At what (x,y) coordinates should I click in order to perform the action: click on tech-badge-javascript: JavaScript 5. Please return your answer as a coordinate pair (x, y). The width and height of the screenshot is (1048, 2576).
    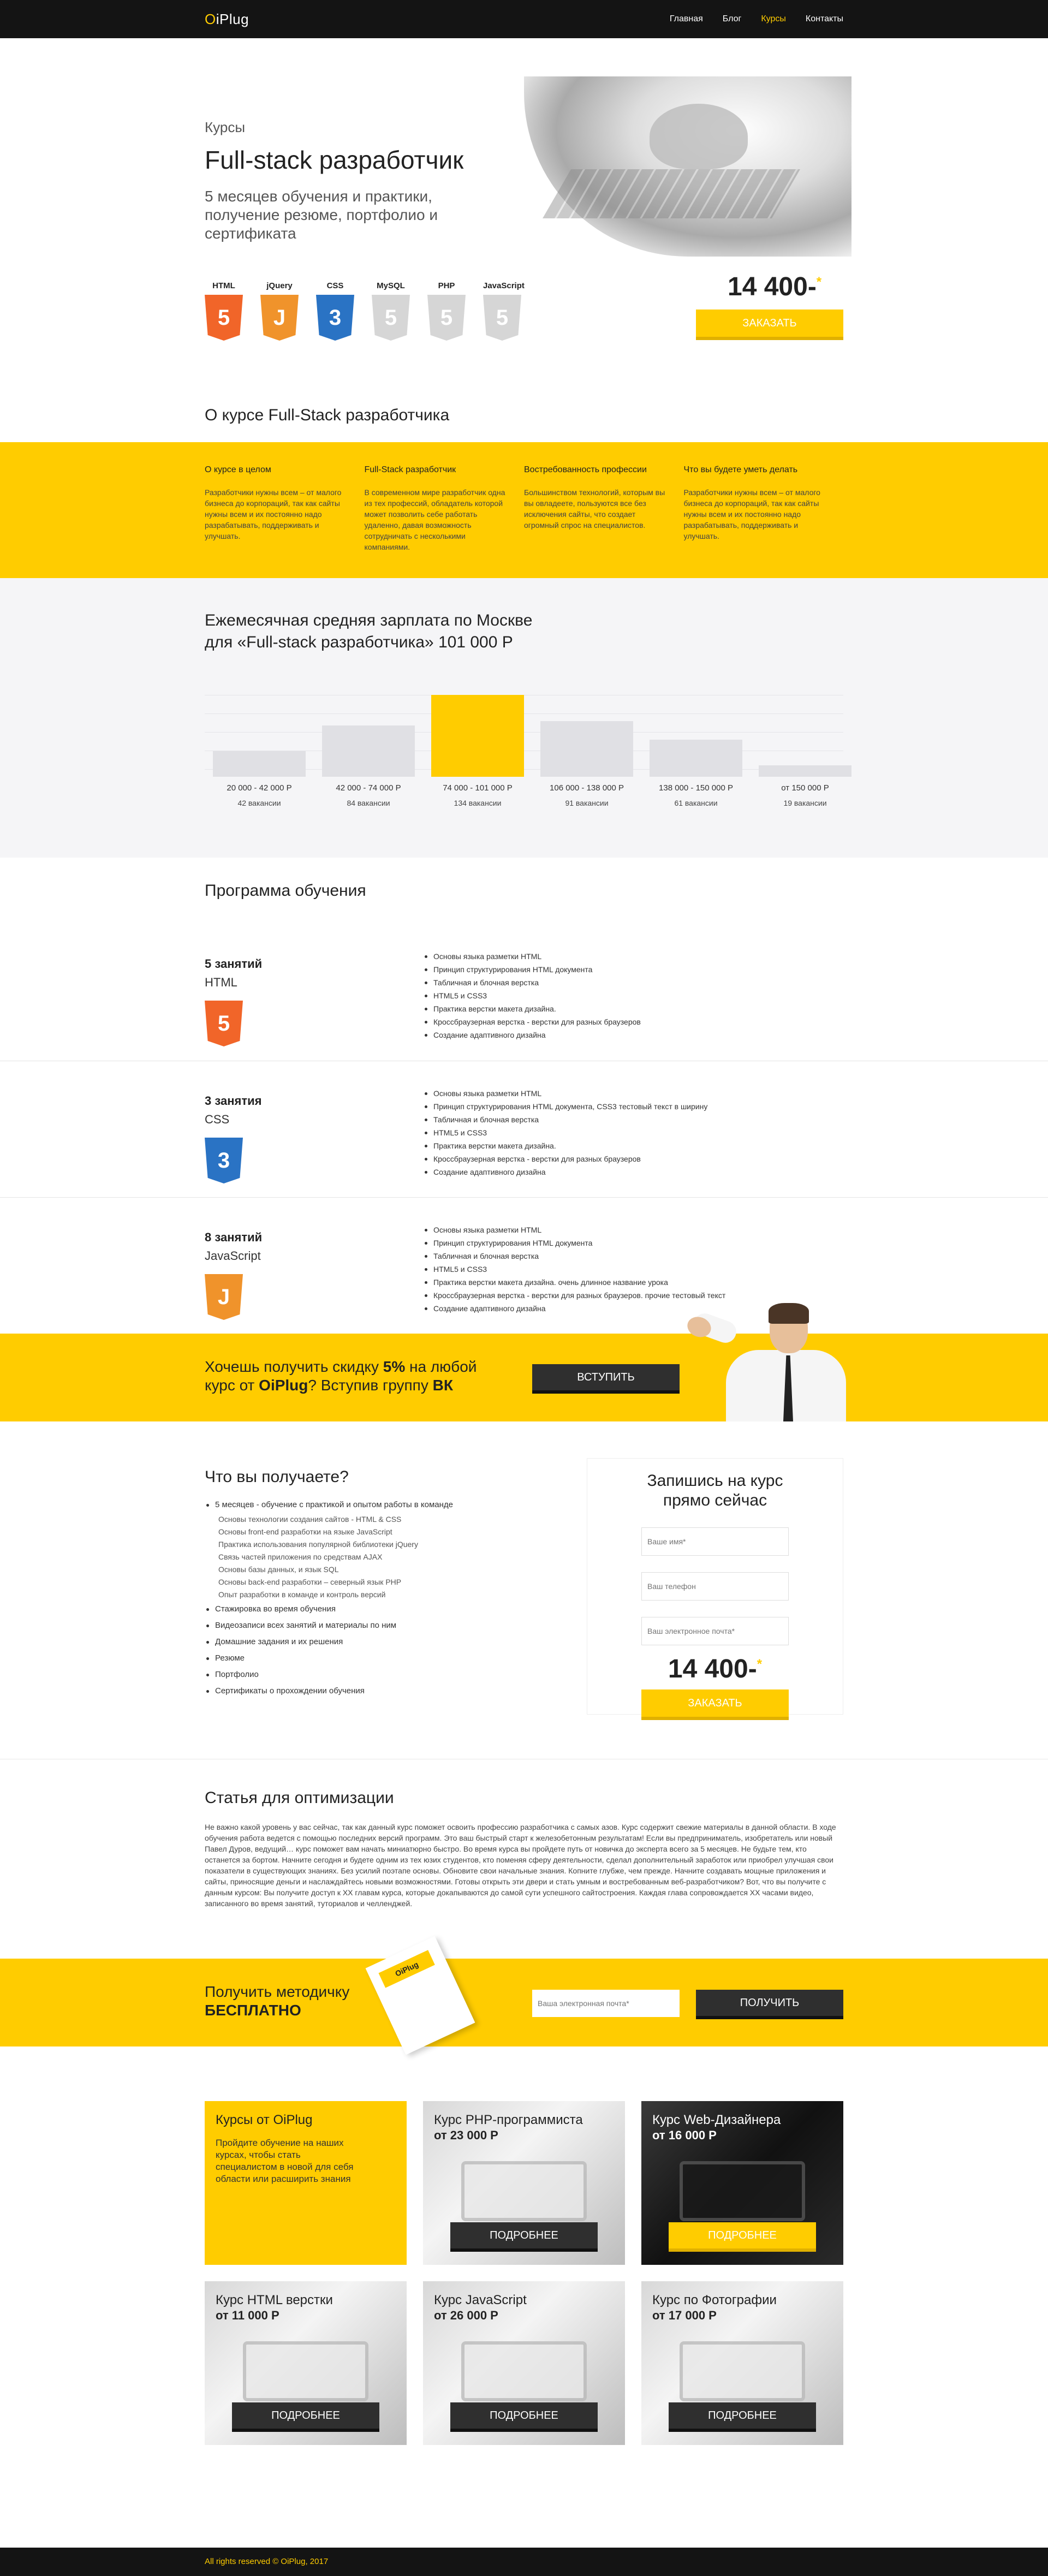
    Looking at the image, I should click on (504, 311).